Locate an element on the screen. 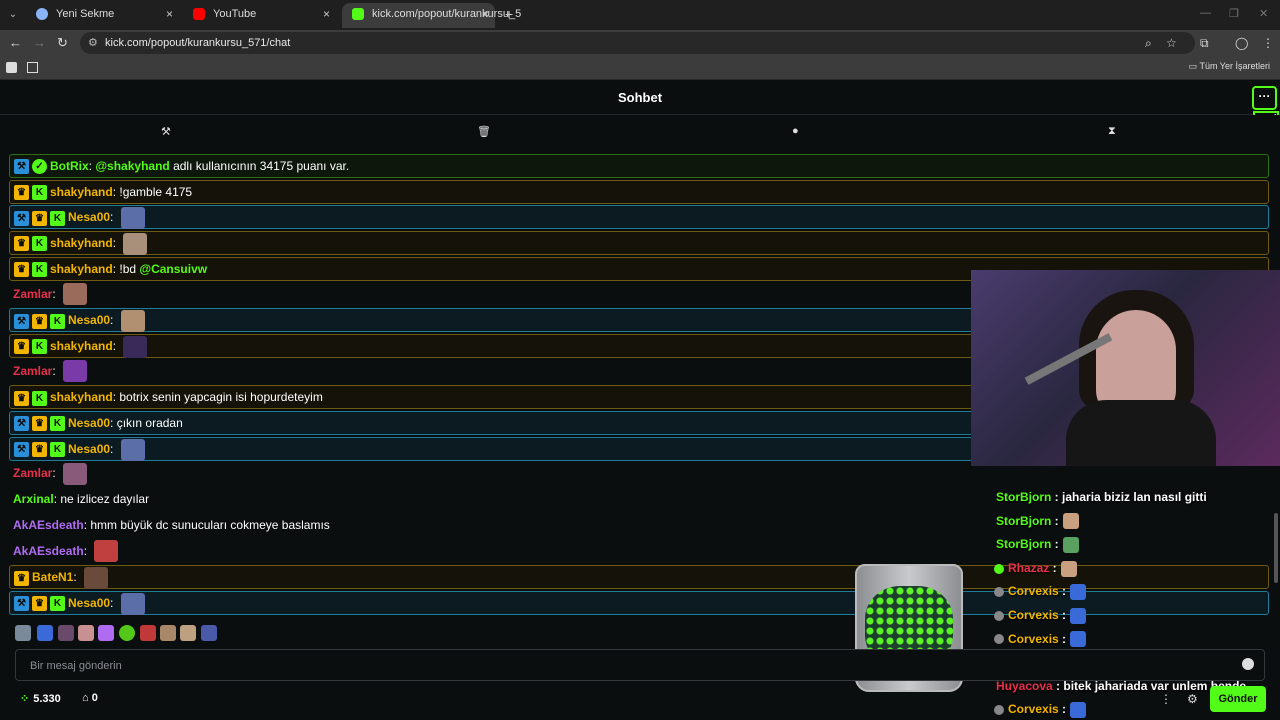  hammer-icon: ⚒ is located at coordinates (166, 131).